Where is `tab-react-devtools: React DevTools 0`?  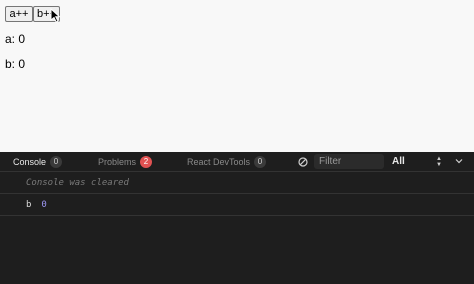
tab-react-devtools: React DevTools 0 is located at coordinates (227, 162).